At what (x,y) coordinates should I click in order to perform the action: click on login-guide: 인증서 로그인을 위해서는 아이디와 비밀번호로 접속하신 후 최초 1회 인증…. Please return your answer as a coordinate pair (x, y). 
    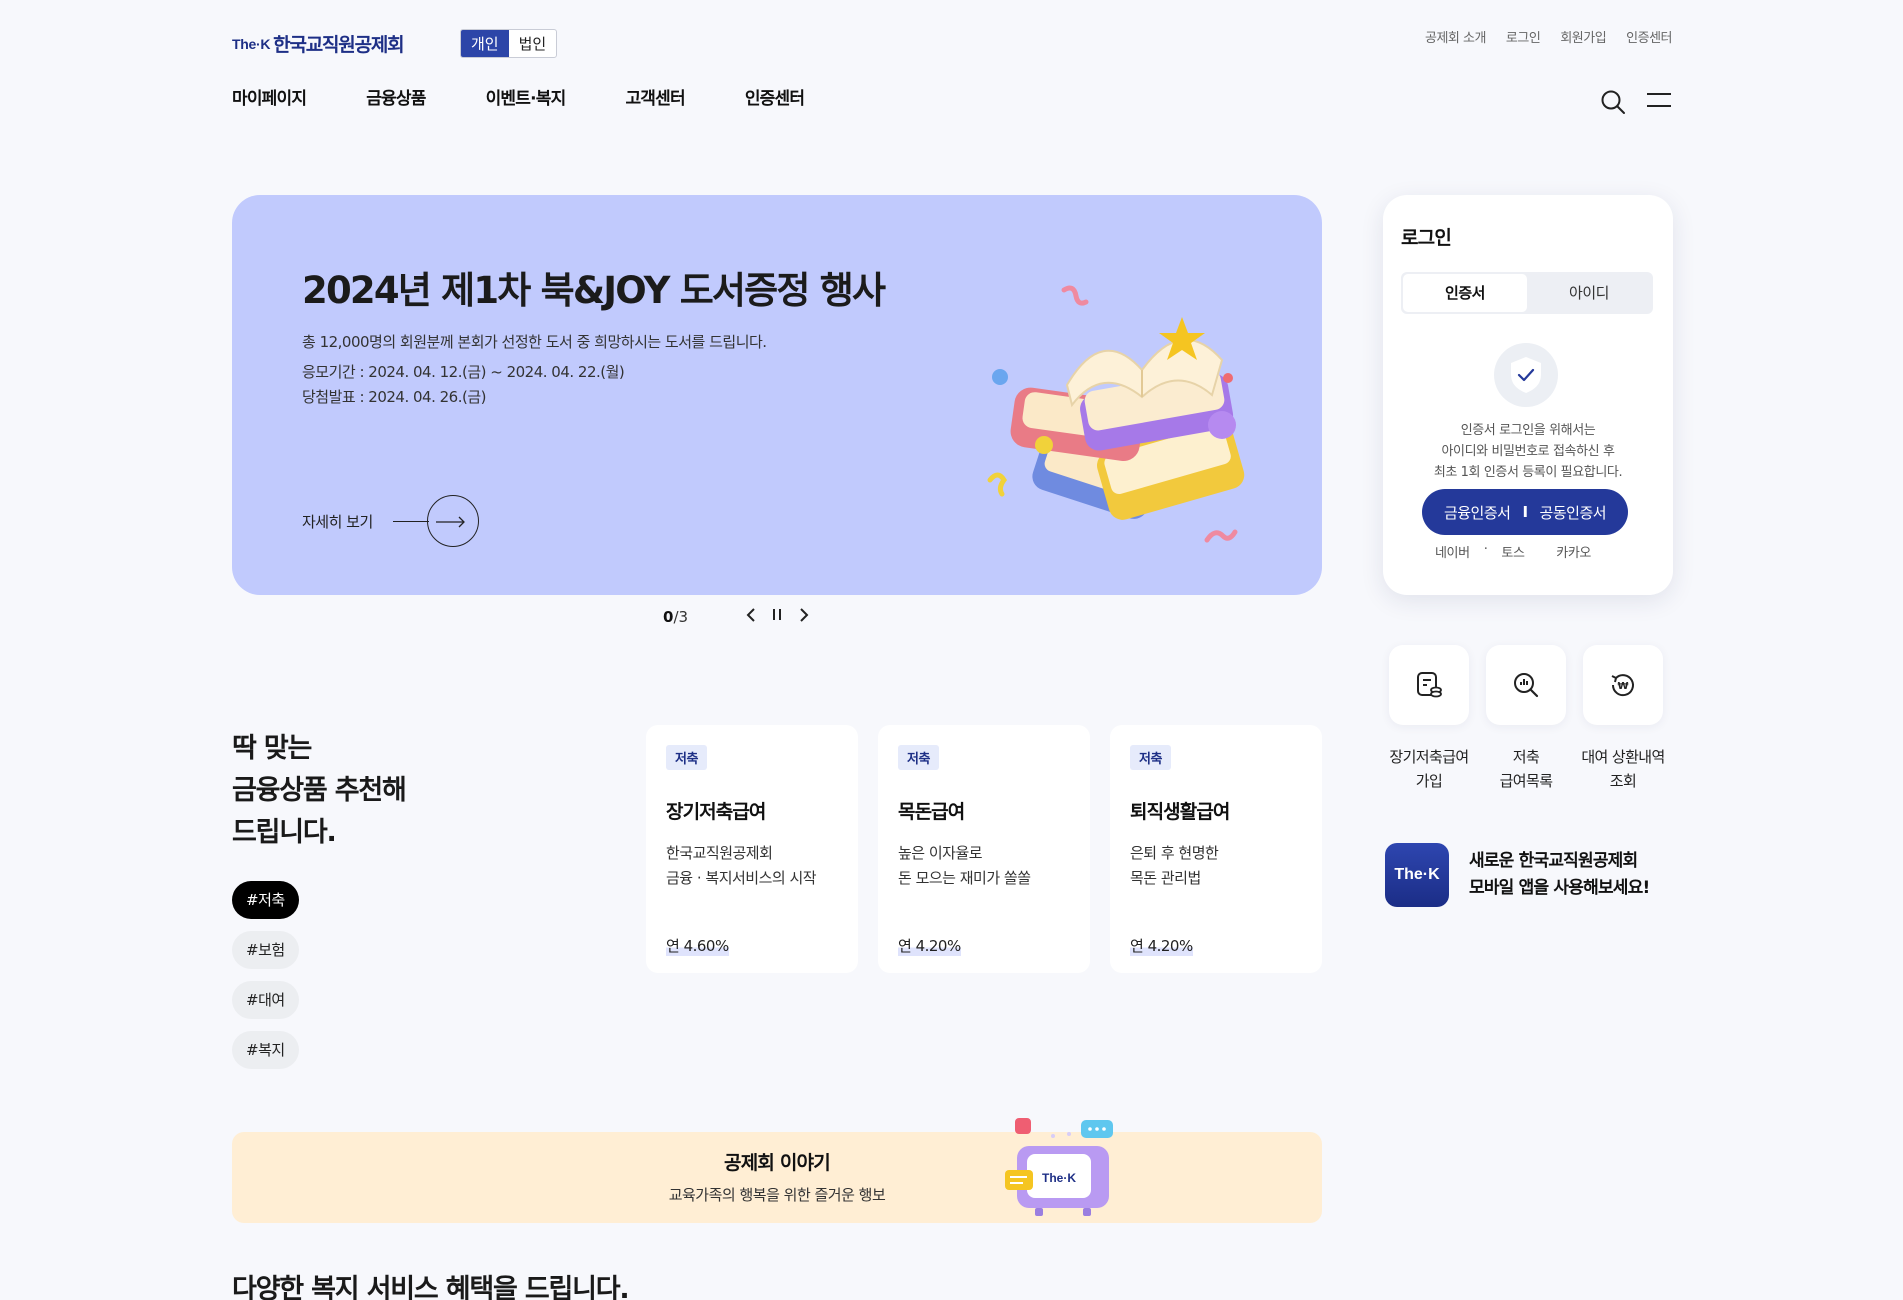
    Looking at the image, I should click on (1528, 451).